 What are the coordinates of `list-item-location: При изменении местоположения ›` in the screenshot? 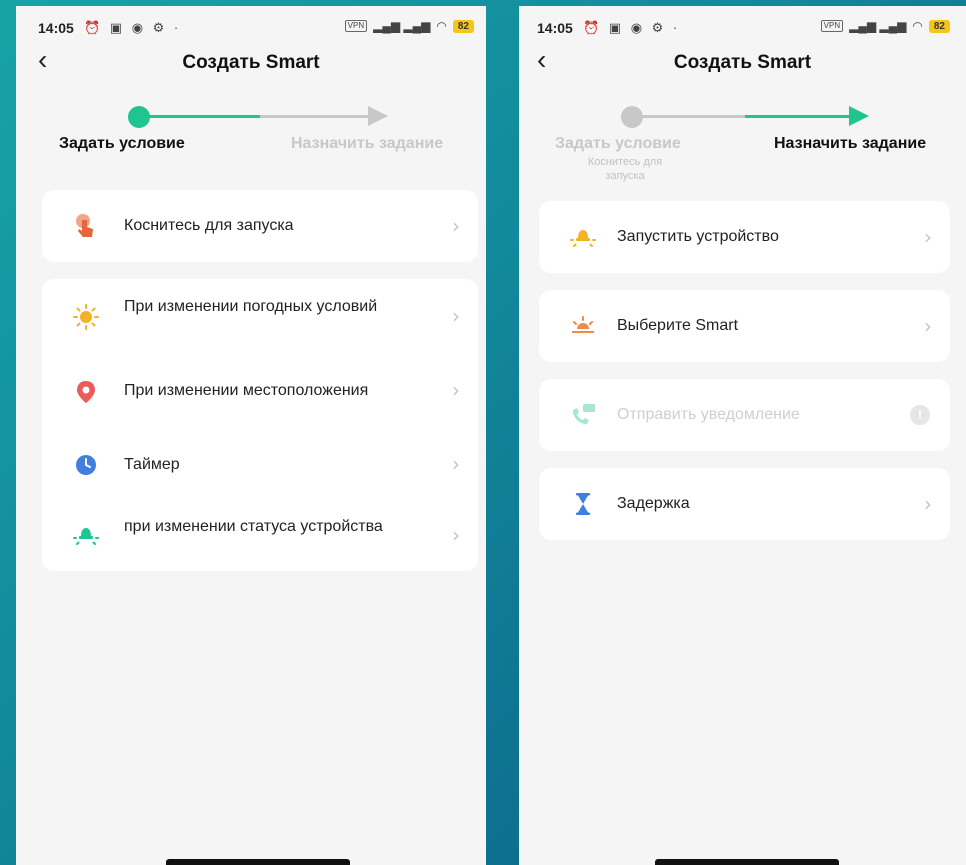 It's located at (260, 390).